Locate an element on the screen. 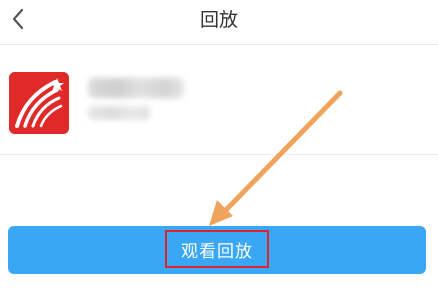 The width and height of the screenshot is (438, 288). watch-replay-label: 观看回放 is located at coordinates (217, 251).